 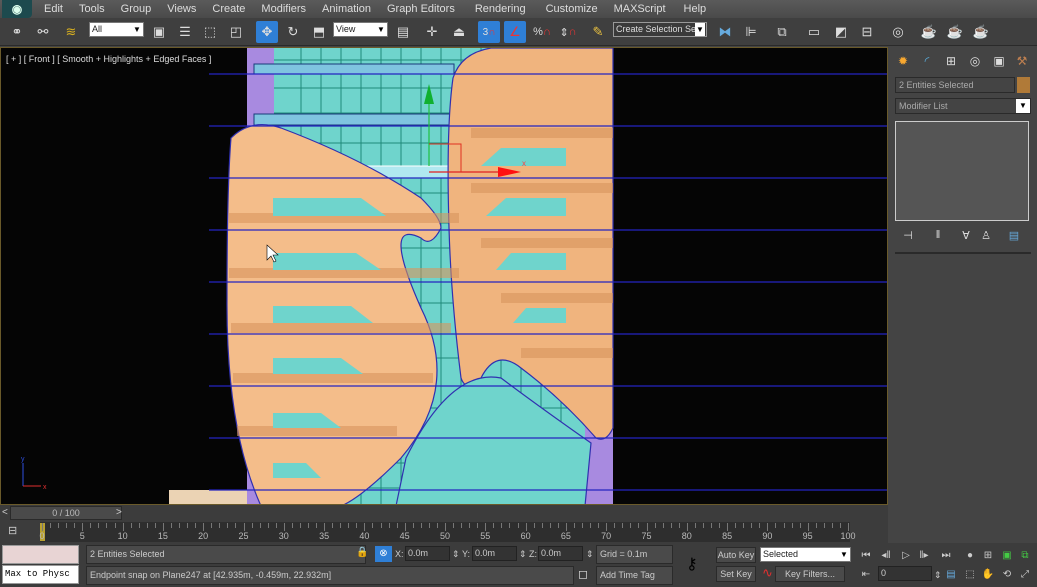 What do you see at coordinates (17, 9) in the screenshot?
I see `app-logo-button: ◉` at bounding box center [17, 9].